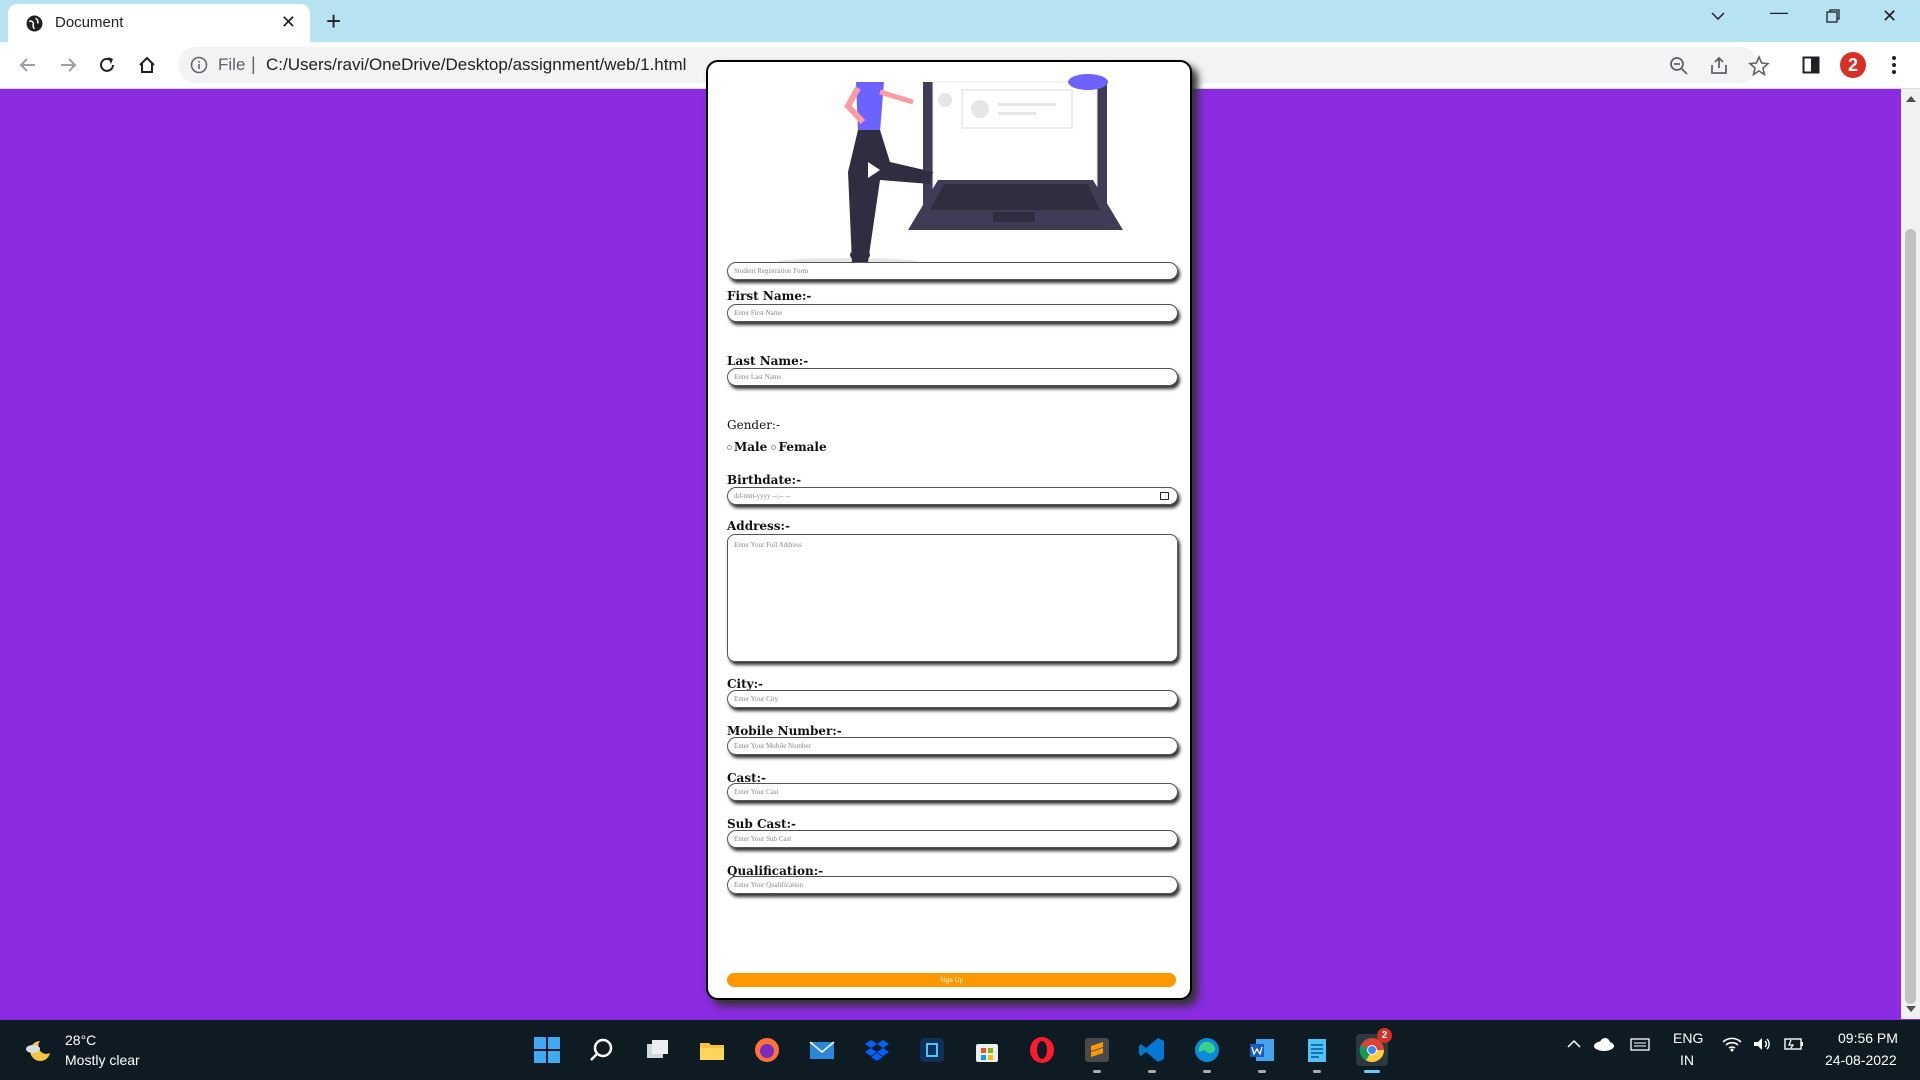 The image size is (1920, 1080). What do you see at coordinates (1793, 1045) in the screenshot?
I see `battery-icon` at bounding box center [1793, 1045].